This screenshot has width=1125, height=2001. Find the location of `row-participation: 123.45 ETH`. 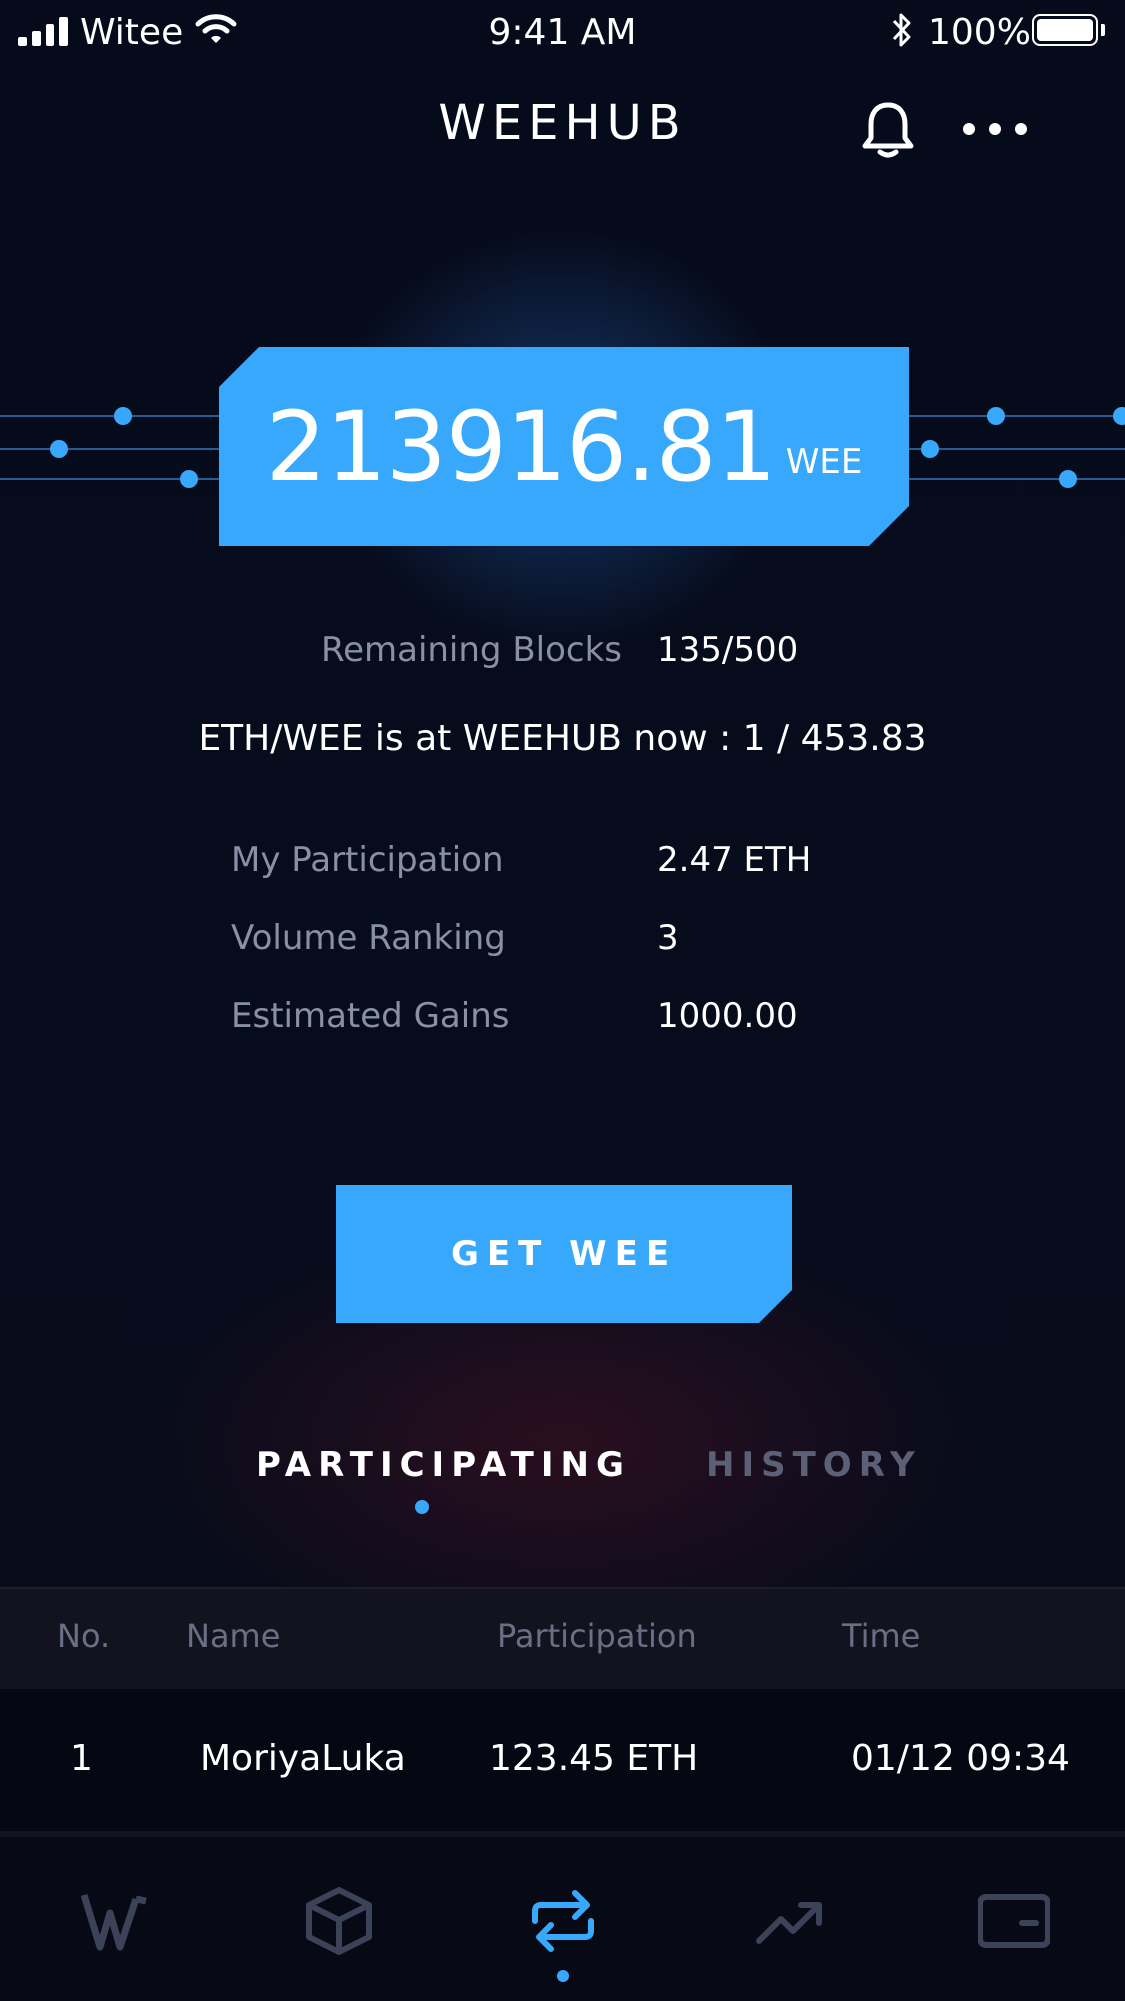

row-participation: 123.45 ETH is located at coordinates (594, 1758).